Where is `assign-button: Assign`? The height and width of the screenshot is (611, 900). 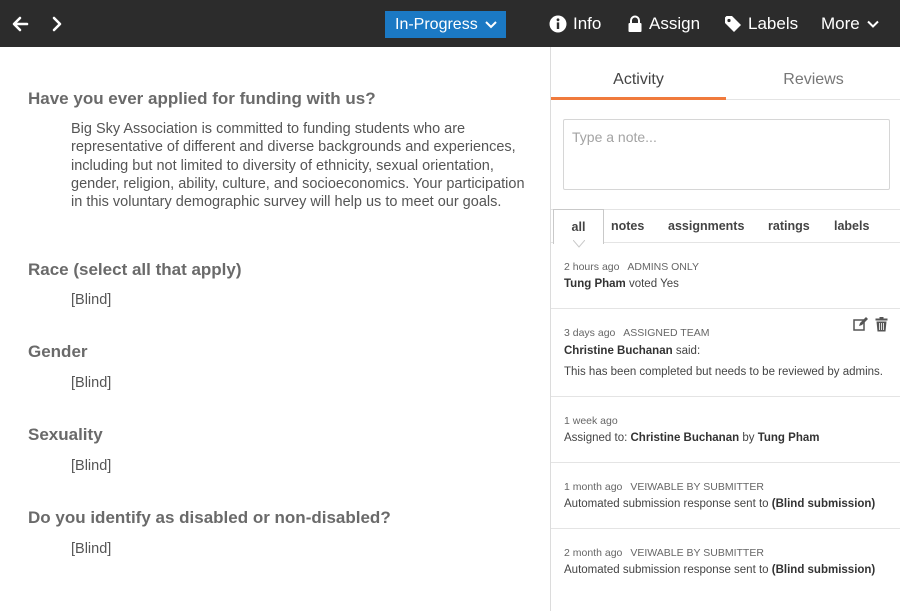 assign-button: Assign is located at coordinates (663, 23).